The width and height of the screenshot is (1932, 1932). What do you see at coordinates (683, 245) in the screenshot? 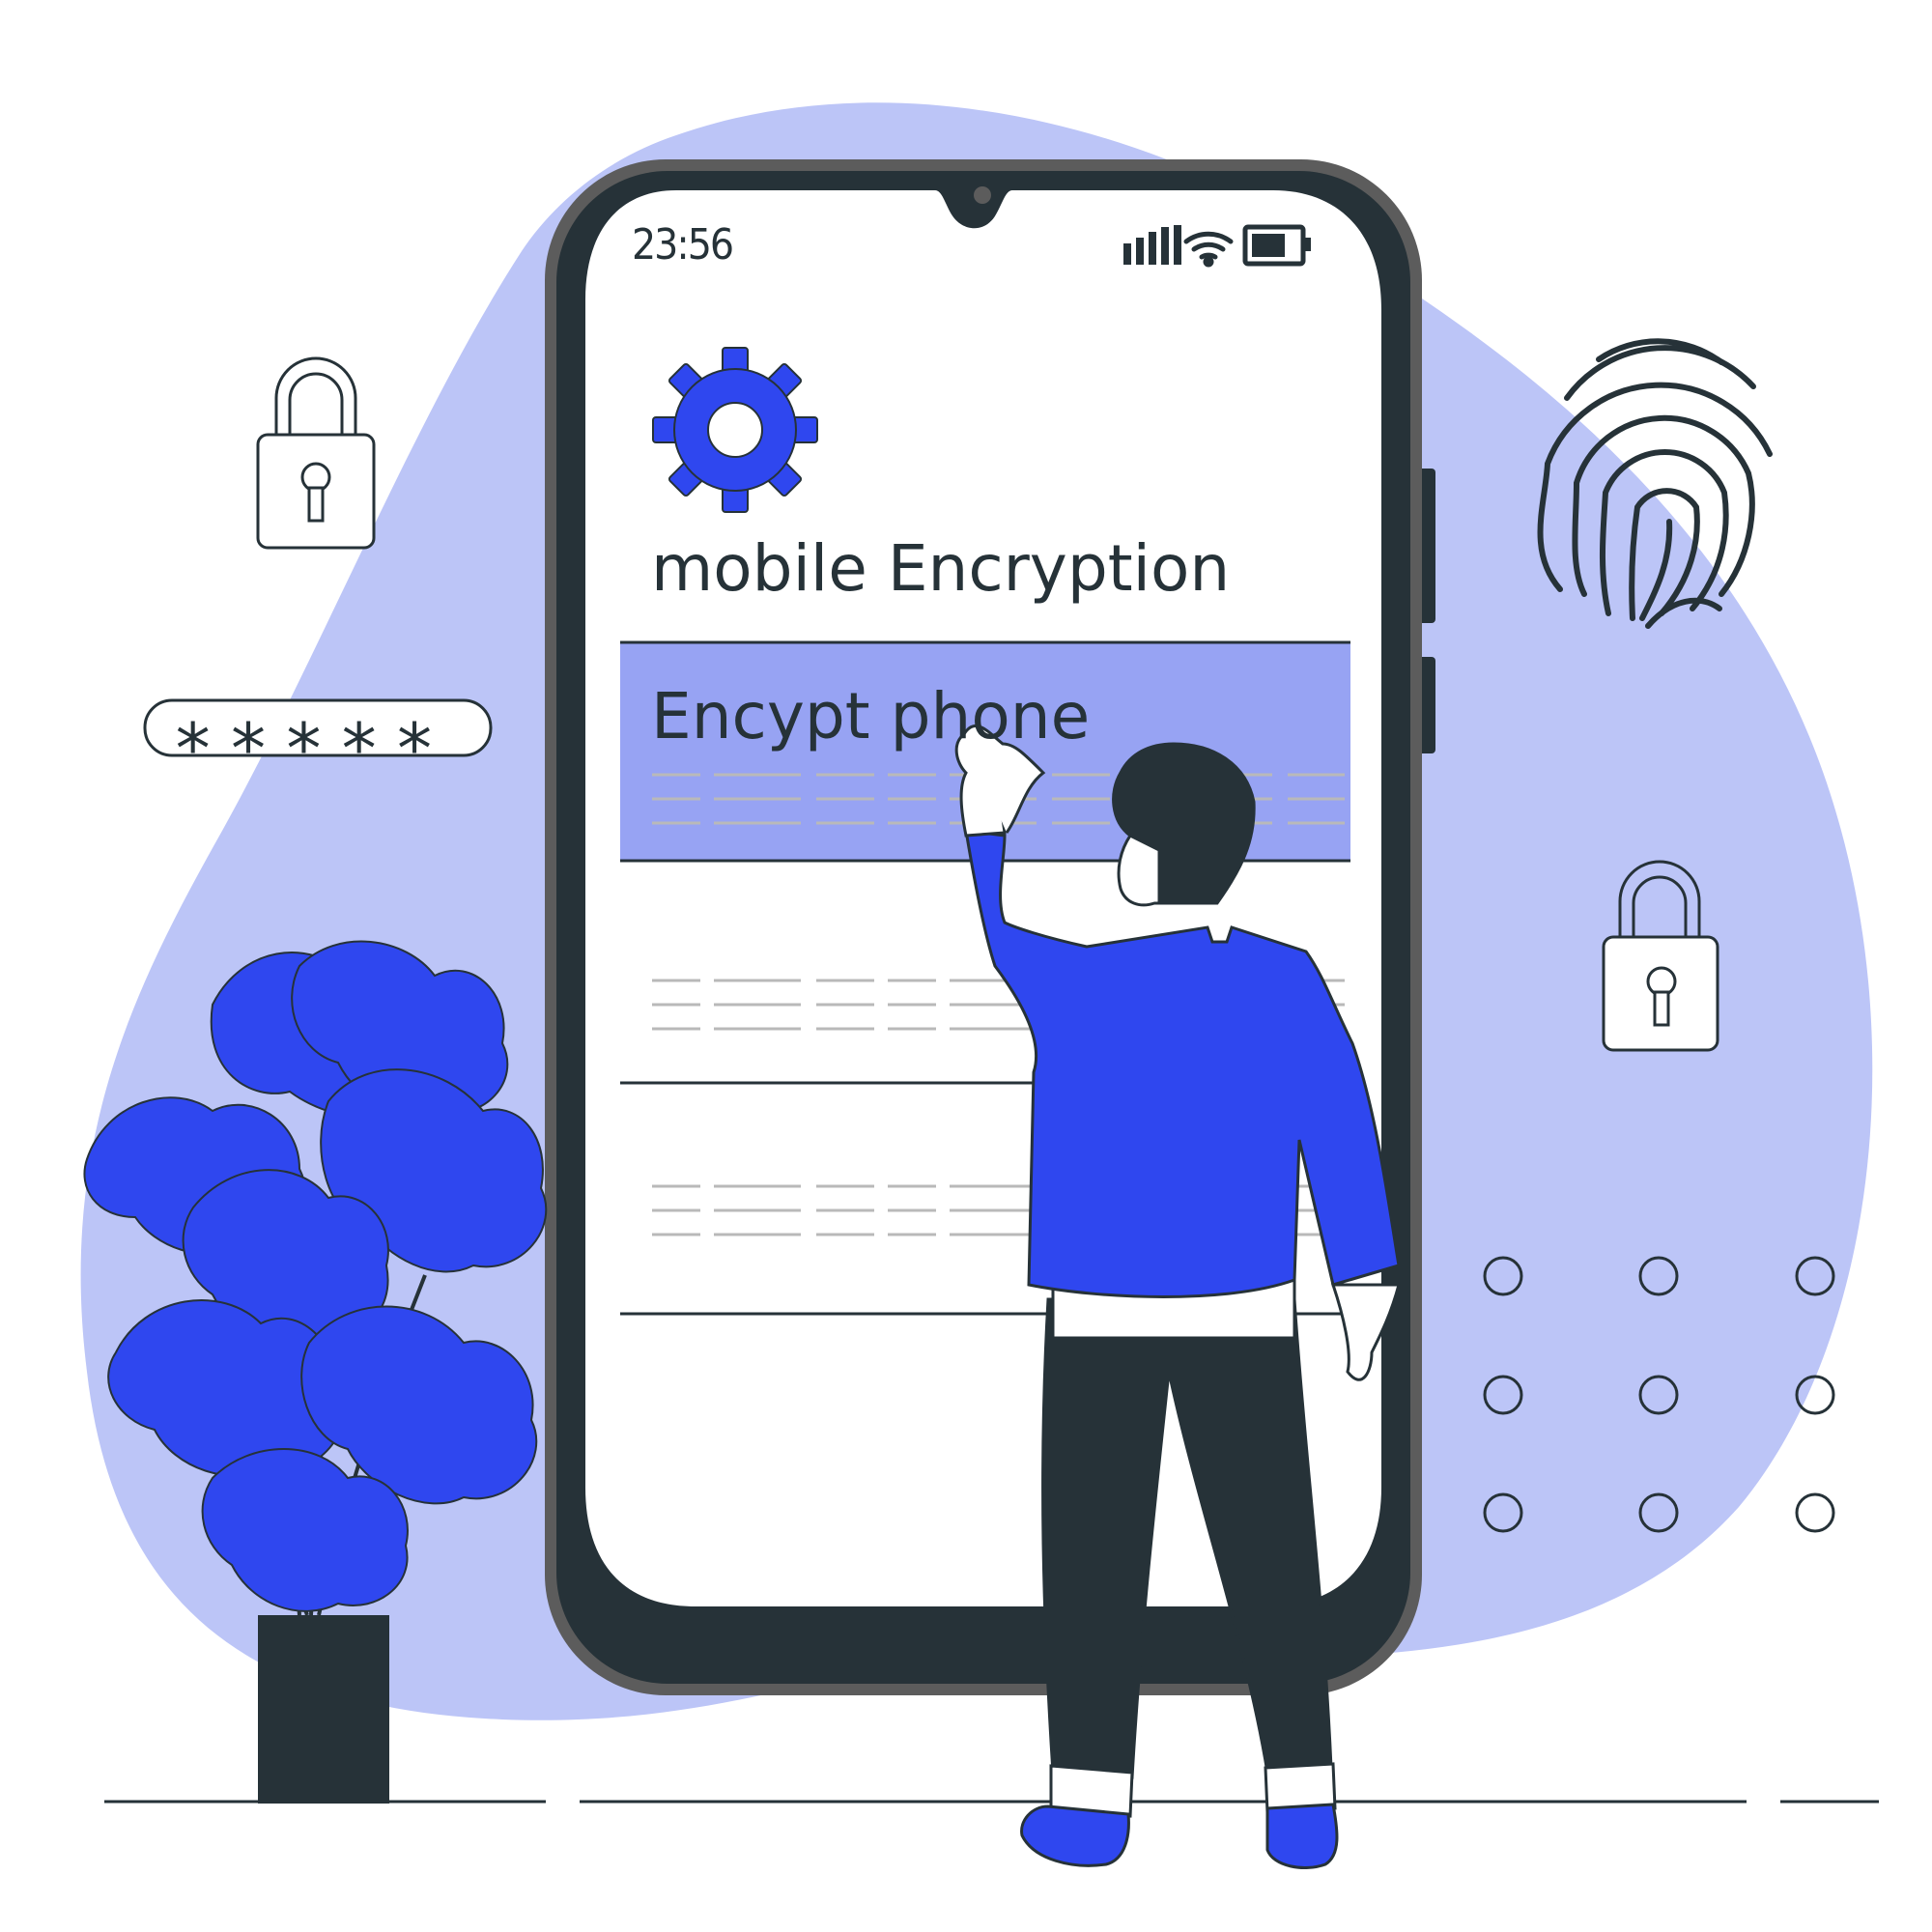
I see `status-time: 23:56` at bounding box center [683, 245].